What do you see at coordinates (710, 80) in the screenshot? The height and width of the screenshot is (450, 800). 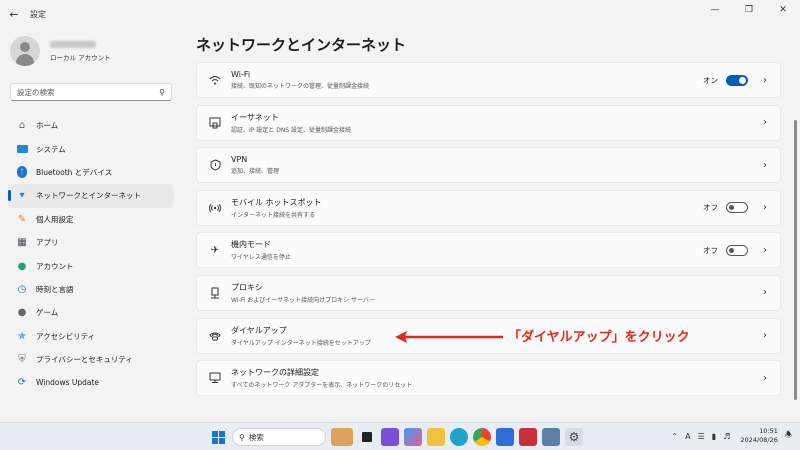 I see `wifi-state-label: オン` at bounding box center [710, 80].